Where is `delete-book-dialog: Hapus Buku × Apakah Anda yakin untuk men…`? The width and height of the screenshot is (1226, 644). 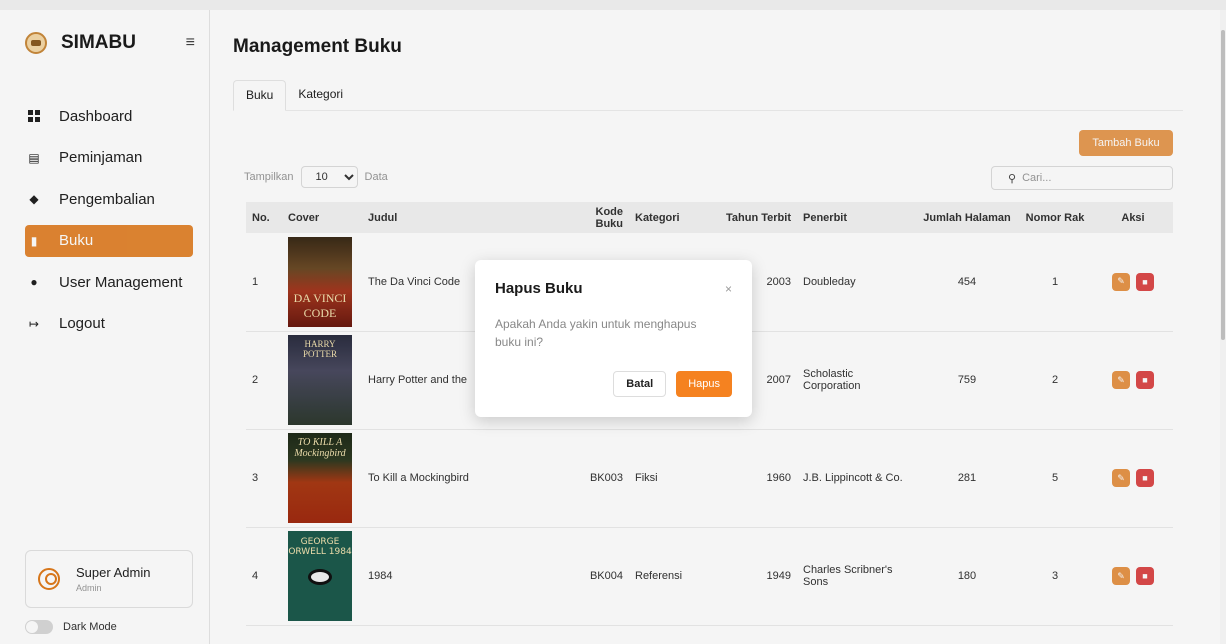 delete-book-dialog: Hapus Buku × Apakah Anda yakin untuk men… is located at coordinates (613, 338).